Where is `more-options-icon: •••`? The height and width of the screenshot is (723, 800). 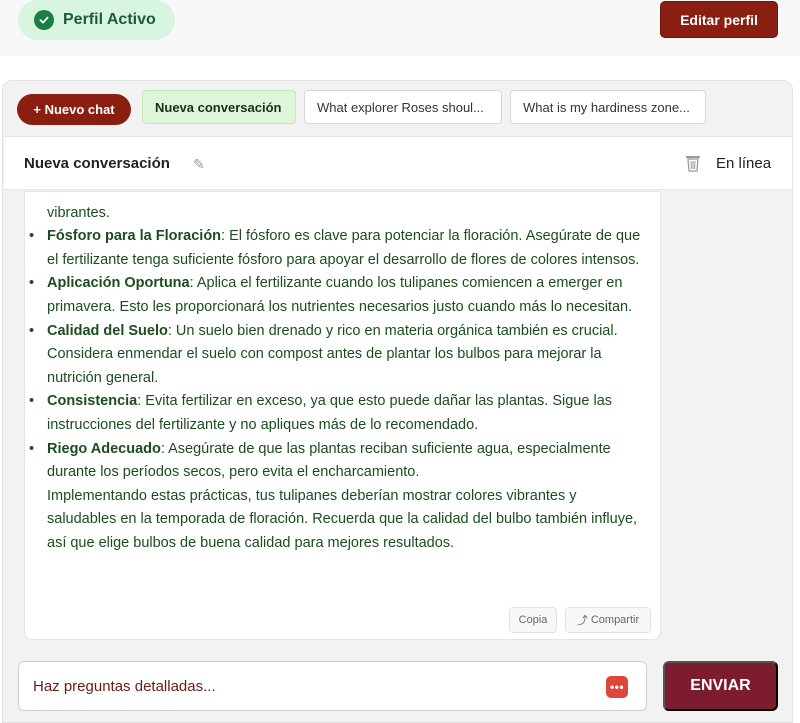 more-options-icon: ••• is located at coordinates (617, 687).